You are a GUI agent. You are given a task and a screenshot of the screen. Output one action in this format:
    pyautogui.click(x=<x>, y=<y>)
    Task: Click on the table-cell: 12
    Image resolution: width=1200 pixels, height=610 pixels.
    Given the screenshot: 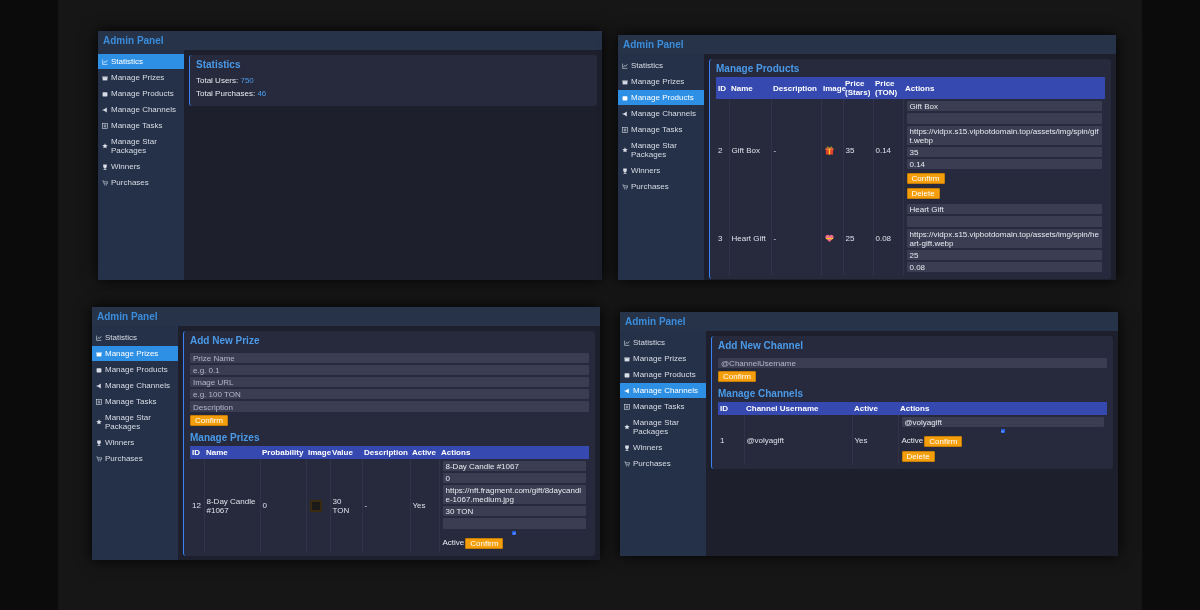 What is the action you would take?
    pyautogui.click(x=197, y=505)
    